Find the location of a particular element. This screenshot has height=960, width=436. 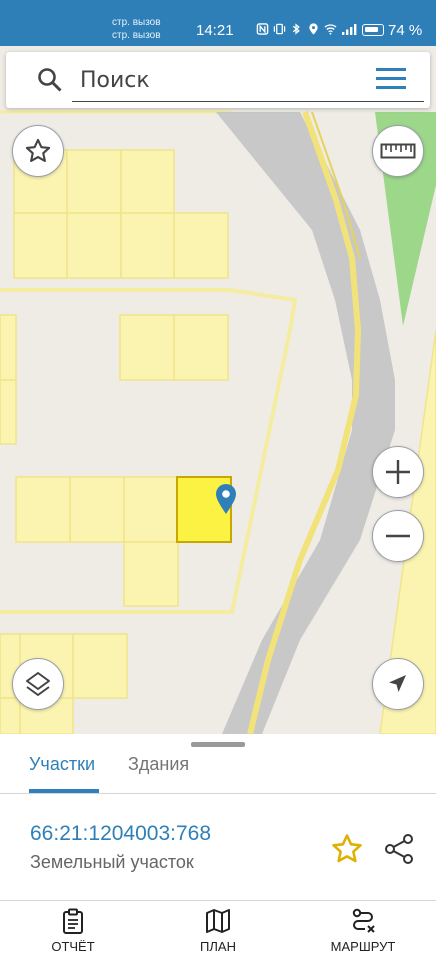

nav-route: МАРШРУТ is located at coordinates (363, 933).